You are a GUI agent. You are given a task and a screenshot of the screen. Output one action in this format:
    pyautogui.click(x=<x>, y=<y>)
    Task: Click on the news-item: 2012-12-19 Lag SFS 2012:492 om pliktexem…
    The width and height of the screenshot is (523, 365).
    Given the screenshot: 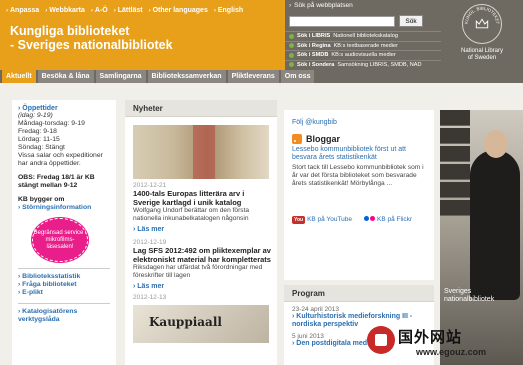 What is the action you would take?
    pyautogui.click(x=201, y=264)
    